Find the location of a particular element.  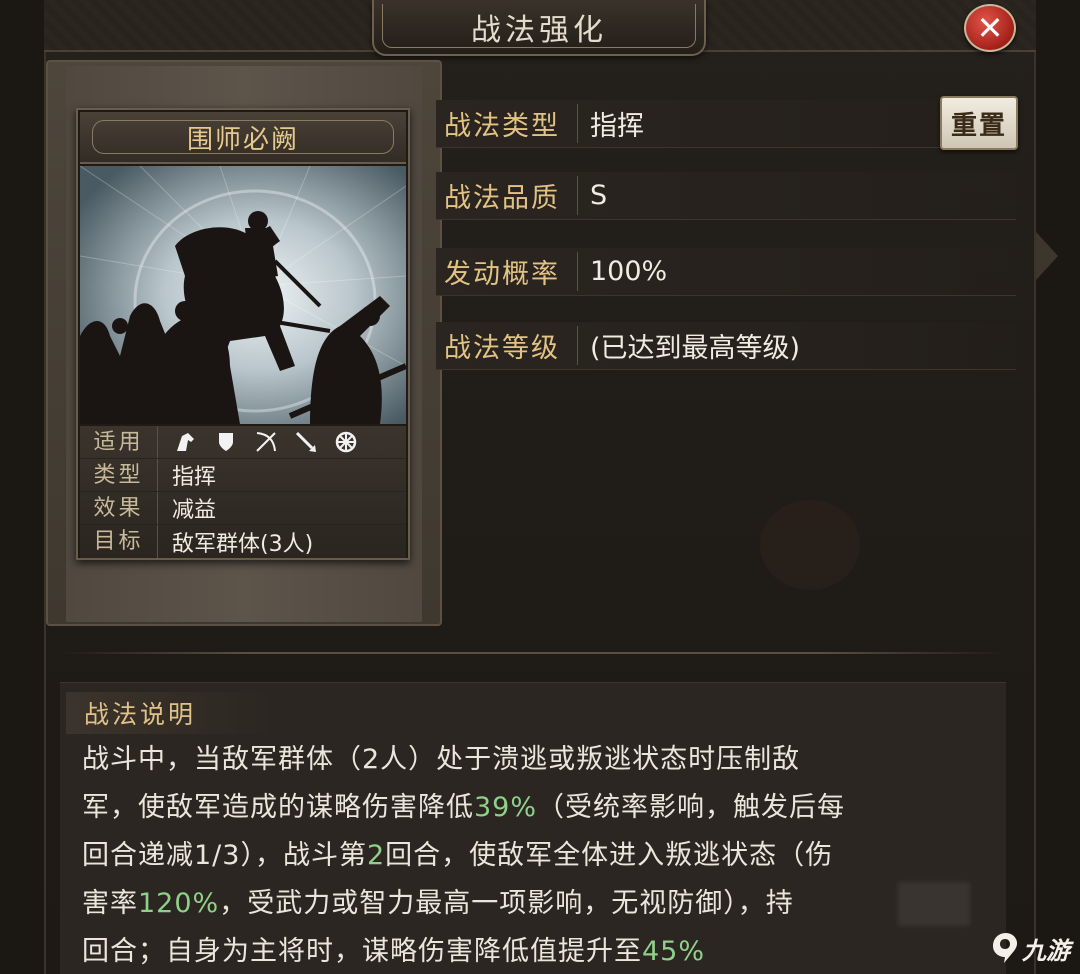

stat-row-troops: 适用 is located at coordinates (243, 442).